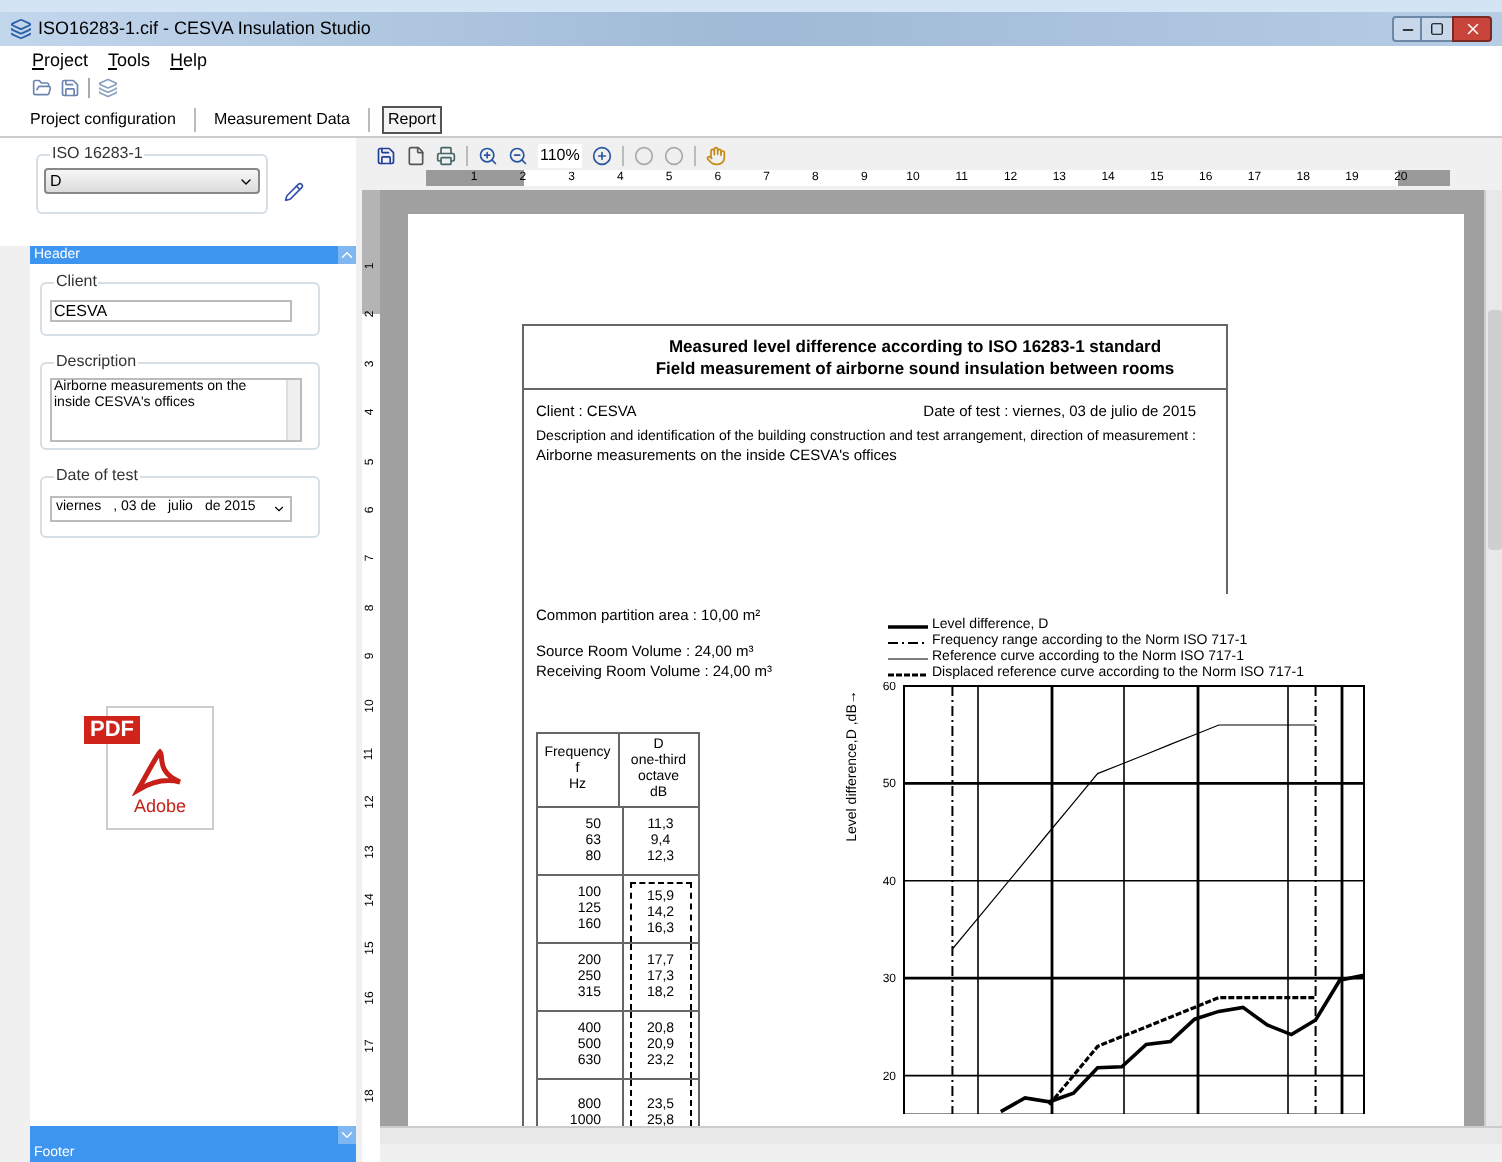 Image resolution: width=1502 pixels, height=1162 pixels. What do you see at coordinates (96, 362) in the screenshot?
I see `group-label: Description` at bounding box center [96, 362].